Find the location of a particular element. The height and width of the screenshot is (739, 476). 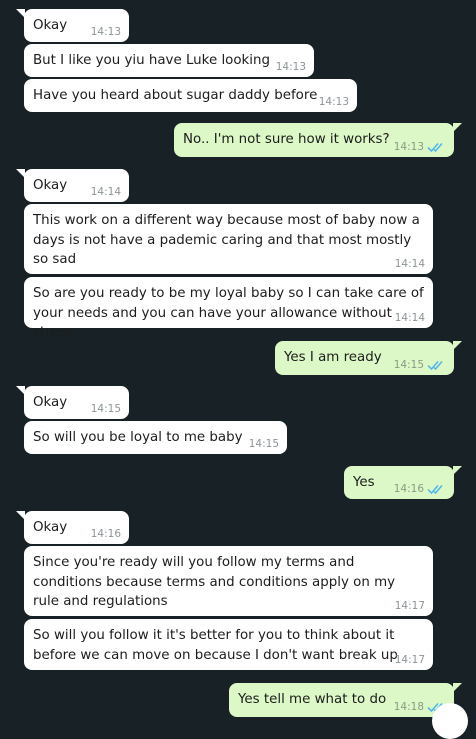

message-text: But I like you yiu have Luke looking is located at coordinates (152, 60).